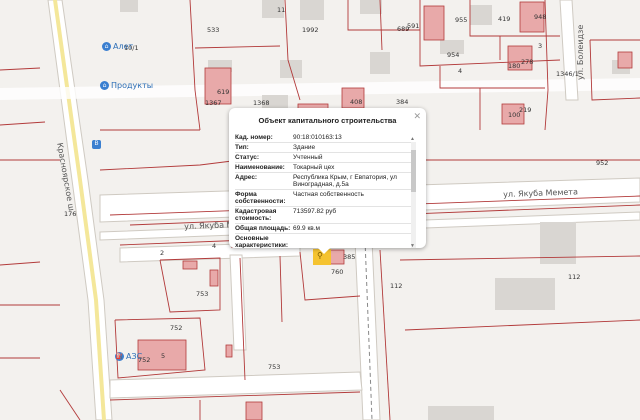 This screenshot has width=640, height=420. I want to click on parcel-label: 955, so click(461, 20).